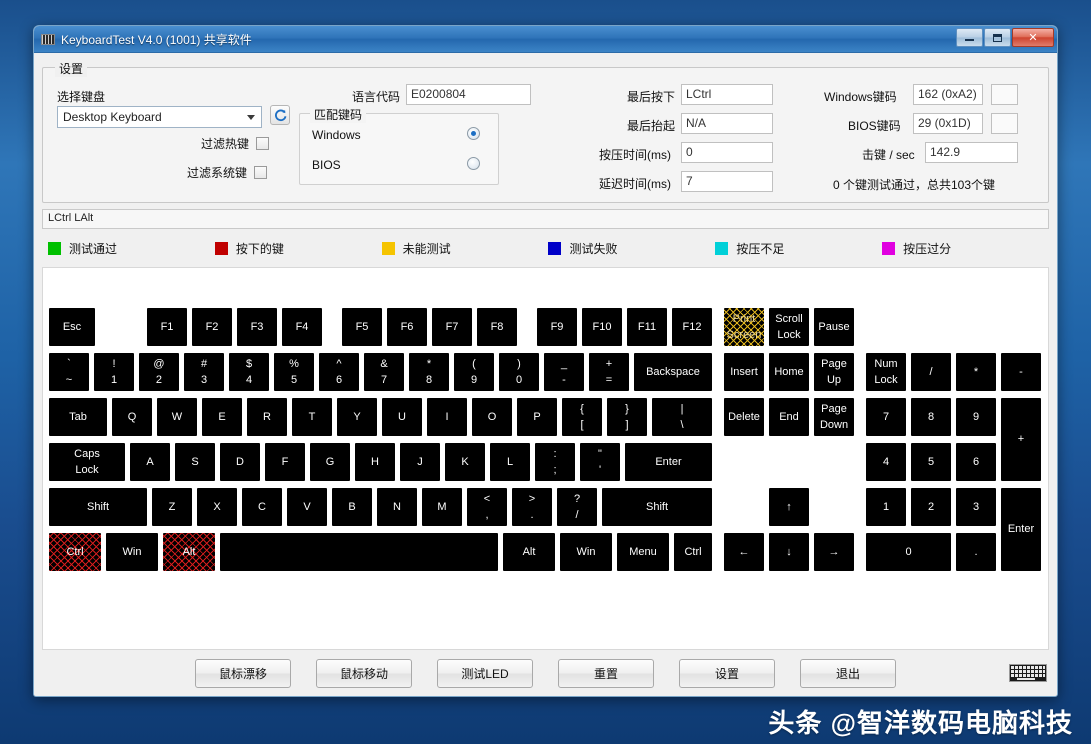  What do you see at coordinates (195, 462) in the screenshot?
I see `key-s: S` at bounding box center [195, 462].